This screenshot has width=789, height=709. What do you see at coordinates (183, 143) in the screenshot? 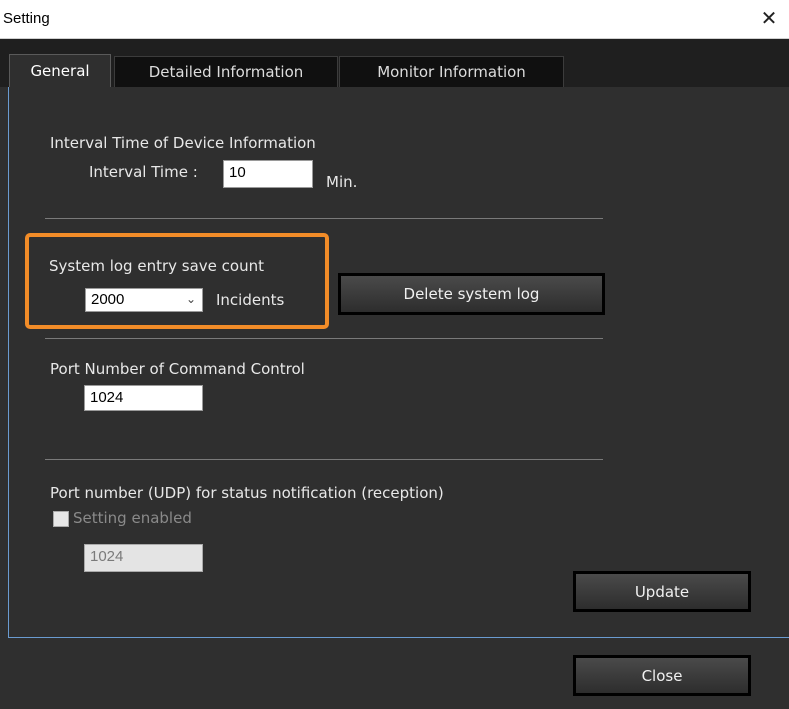
I see `interval-heading: Interval Time of Device Information` at bounding box center [183, 143].